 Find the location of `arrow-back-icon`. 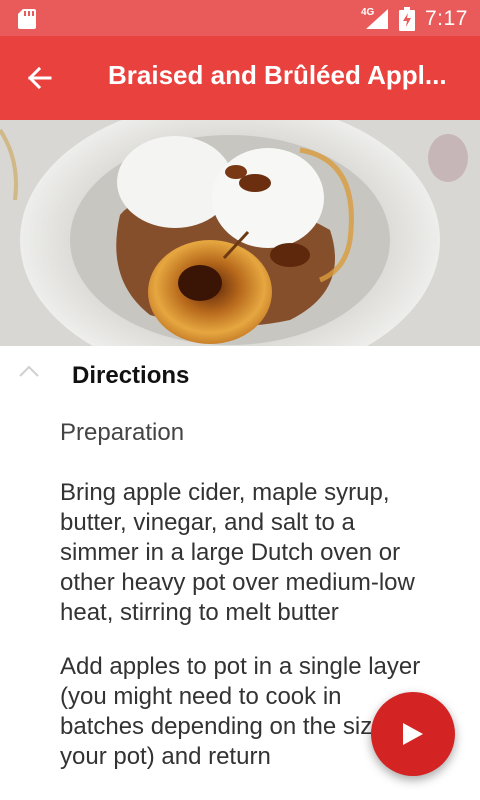

arrow-back-icon is located at coordinates (40, 78).